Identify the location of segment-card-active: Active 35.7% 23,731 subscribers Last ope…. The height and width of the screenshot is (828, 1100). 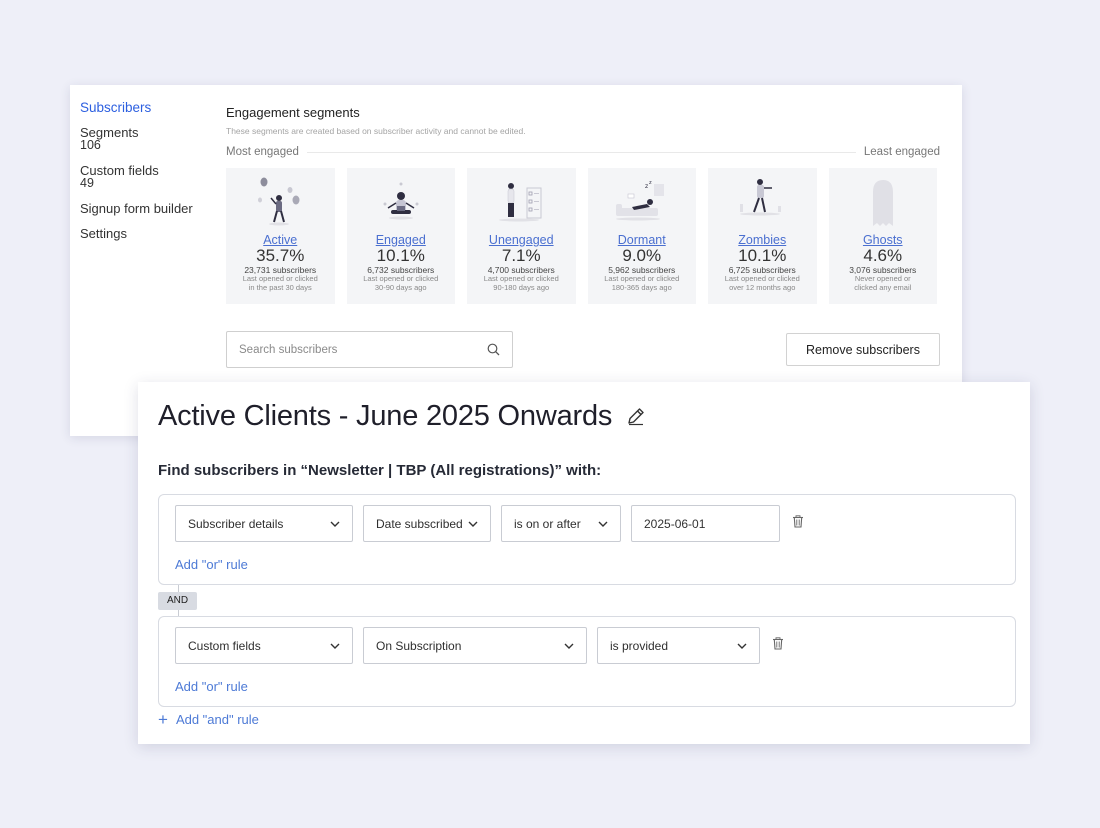
(280, 236).